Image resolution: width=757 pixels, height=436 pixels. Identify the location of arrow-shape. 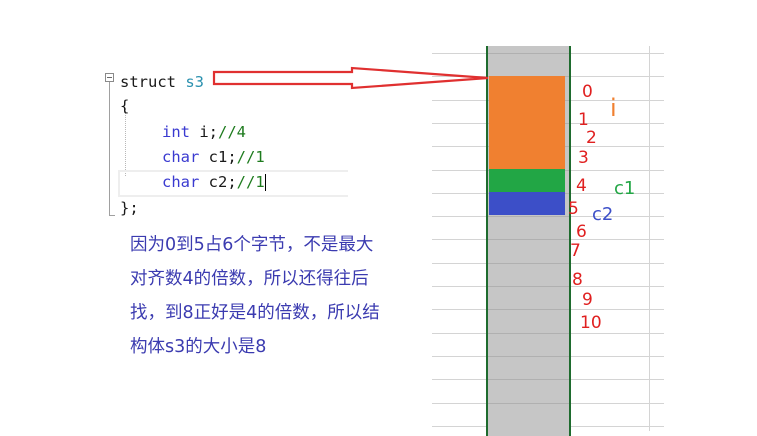
(350, 78).